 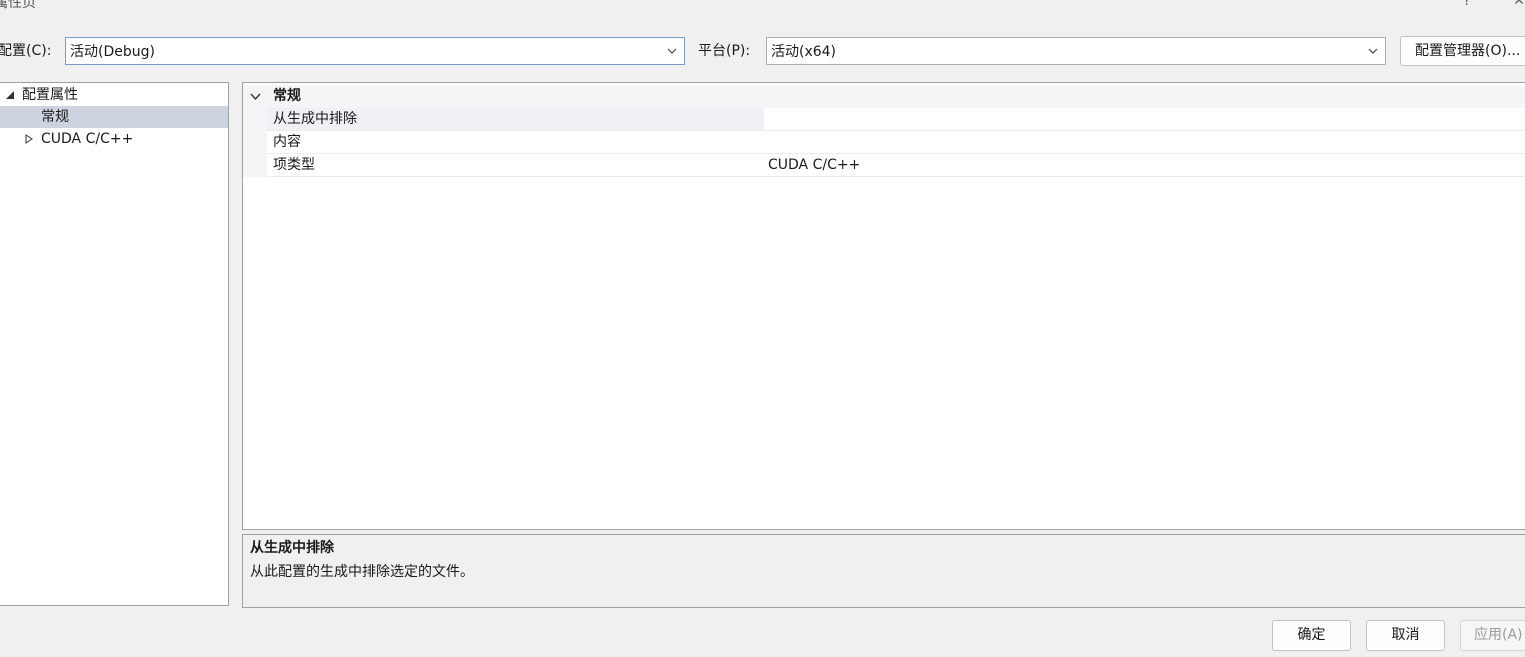 What do you see at coordinates (515, 119) in the screenshot?
I see `property-name: 从生成中排除` at bounding box center [515, 119].